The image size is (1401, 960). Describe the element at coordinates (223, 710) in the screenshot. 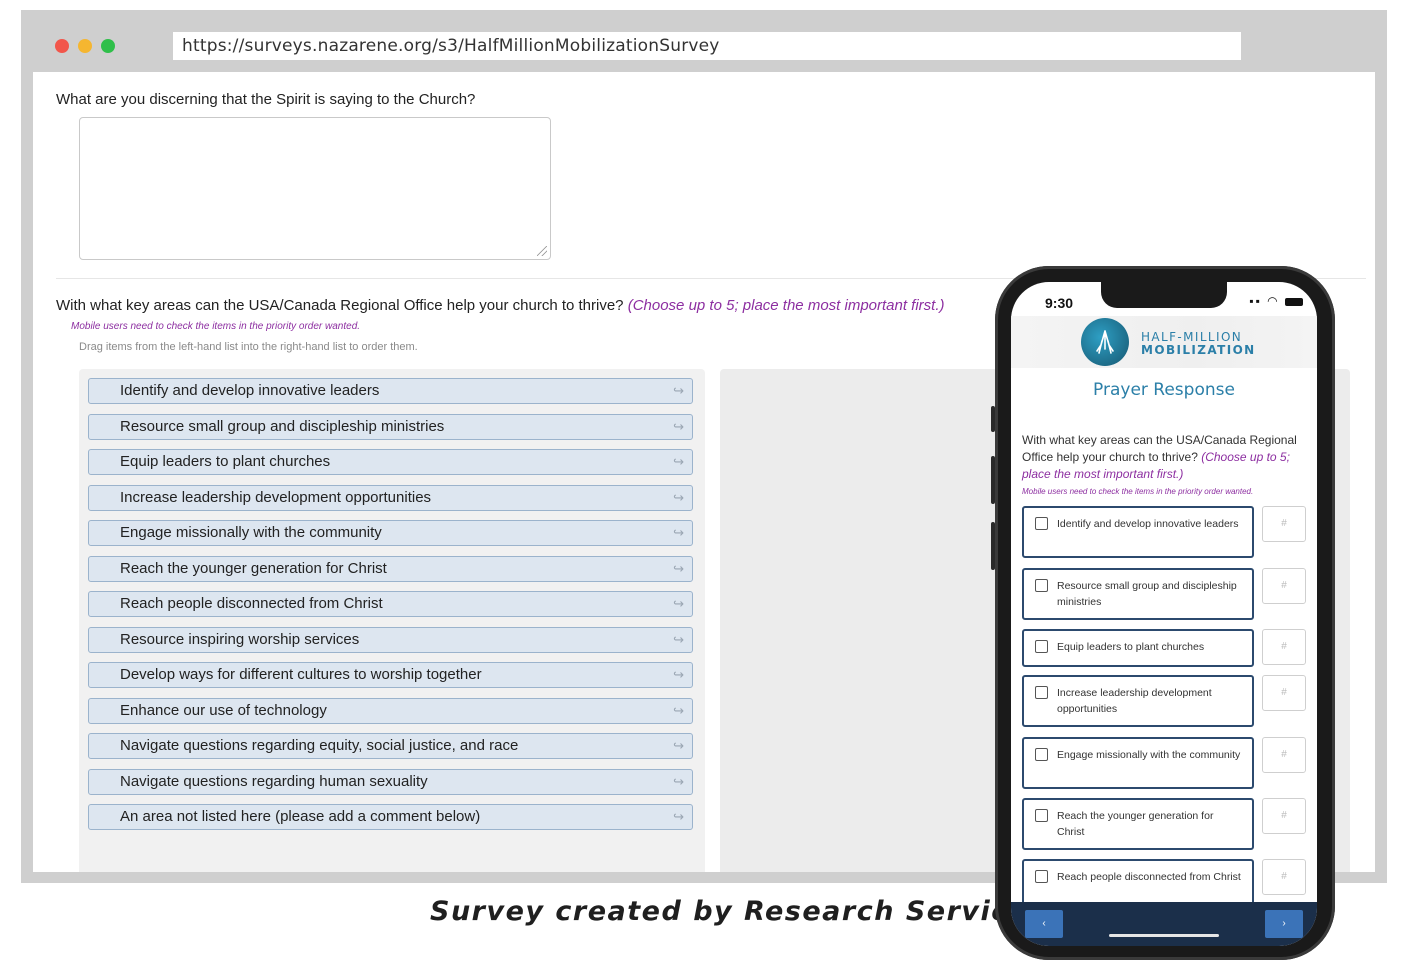

I see `option-label: Enhance our use of technology` at that location.